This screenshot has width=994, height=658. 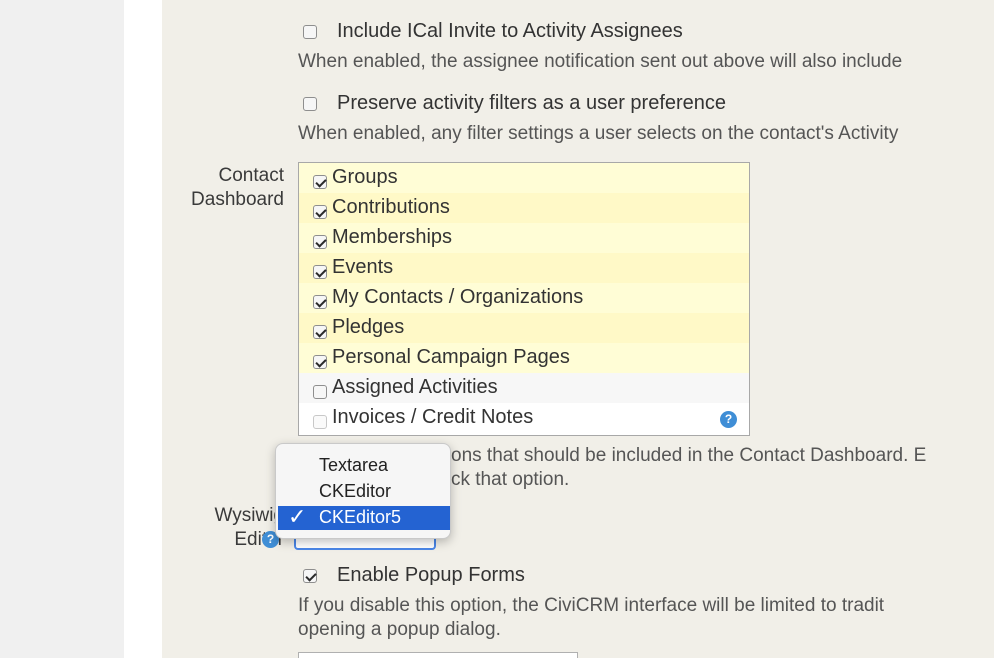 I want to click on dashboard-option-assigned-activities: Assigned Activities, so click(x=524, y=388).